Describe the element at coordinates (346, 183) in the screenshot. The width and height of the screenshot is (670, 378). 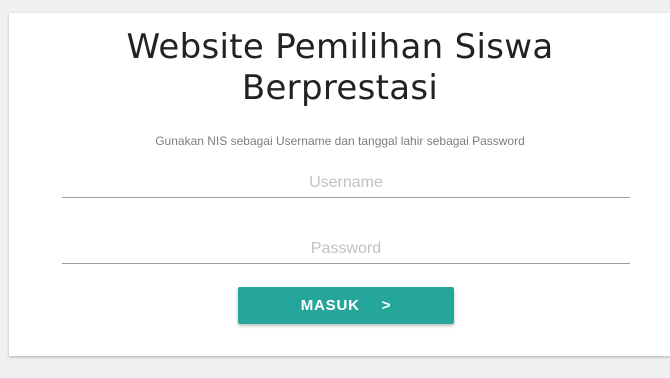
I see `username-input` at that location.